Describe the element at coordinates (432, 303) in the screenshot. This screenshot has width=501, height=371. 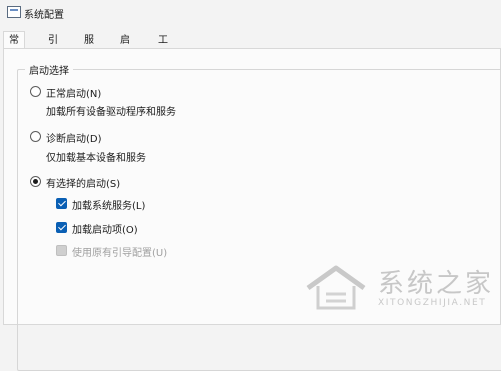
I see `watermark-url: XITONGZHIJIA.NET` at that location.